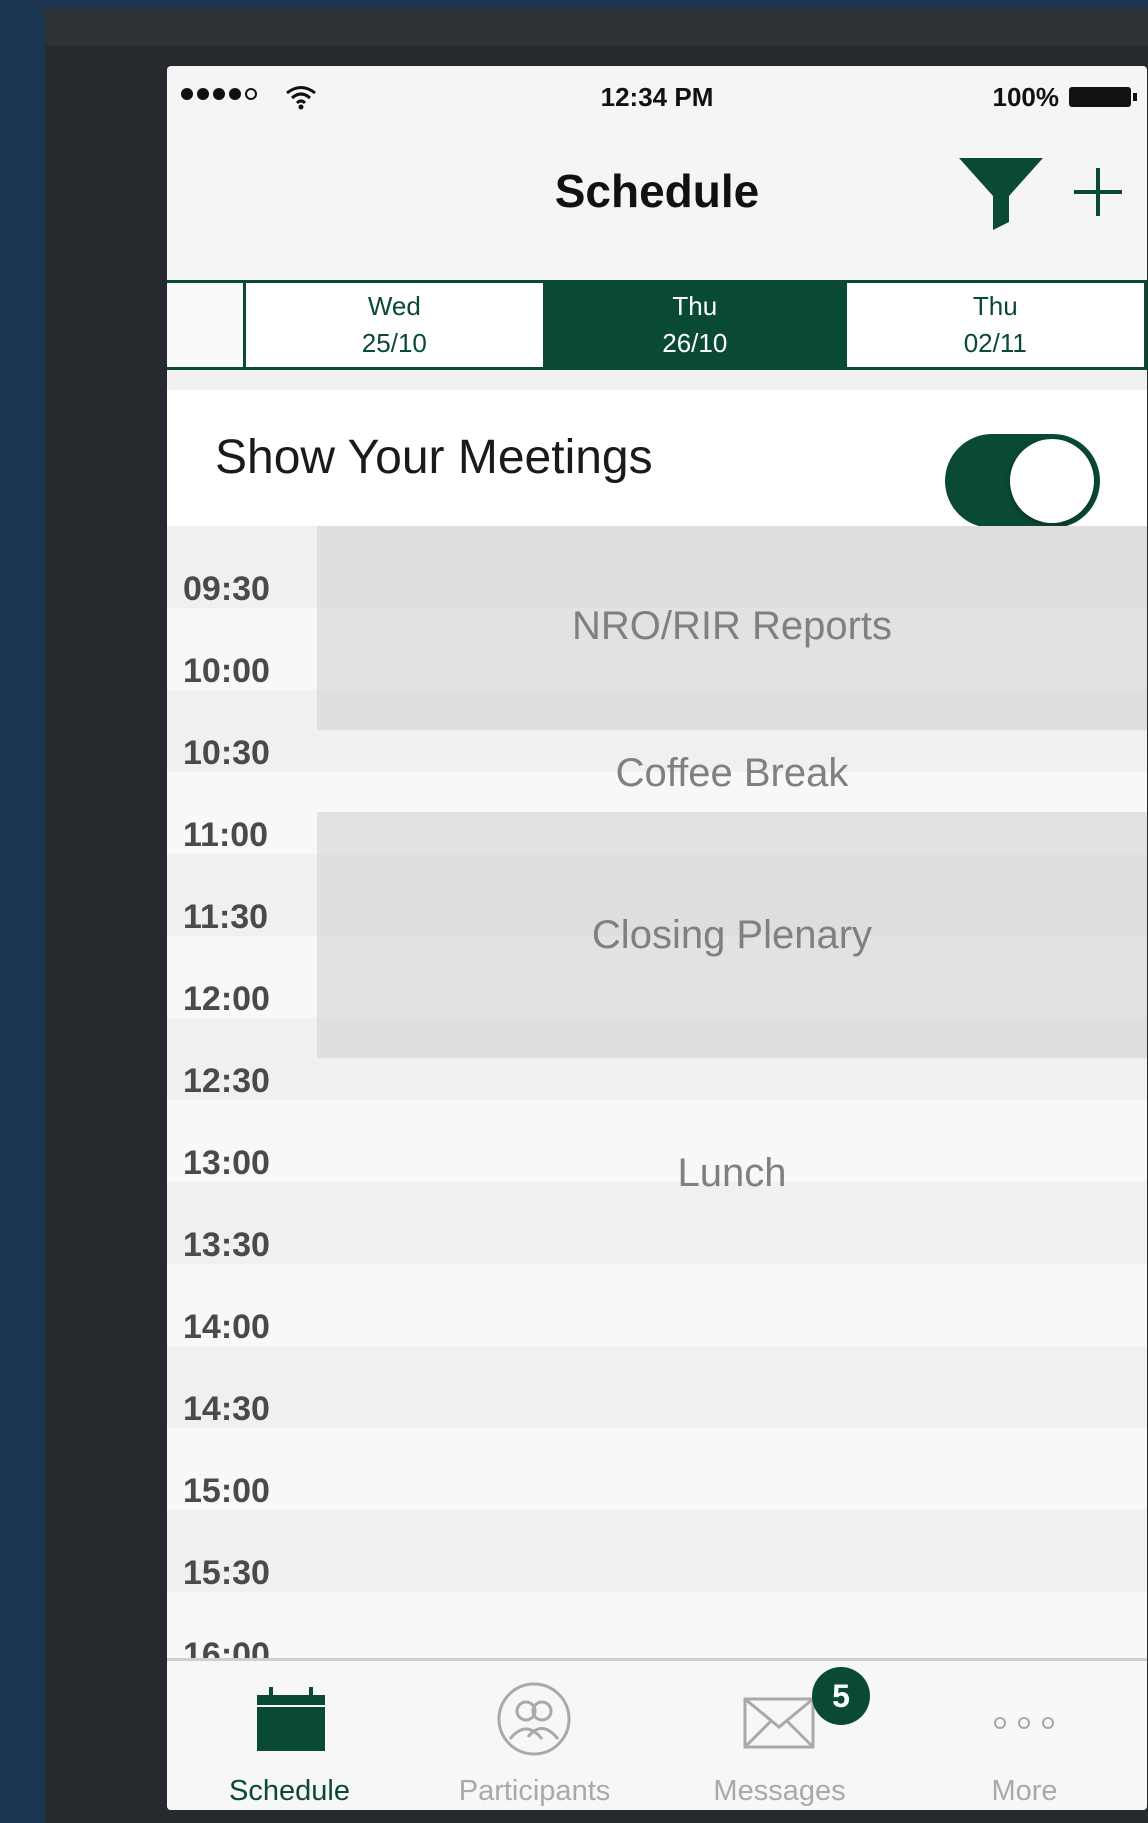 This screenshot has height=1823, width=1148. What do you see at coordinates (732, 628) in the screenshot?
I see `event-nro-rir-reports: NRO/RIR Reports` at bounding box center [732, 628].